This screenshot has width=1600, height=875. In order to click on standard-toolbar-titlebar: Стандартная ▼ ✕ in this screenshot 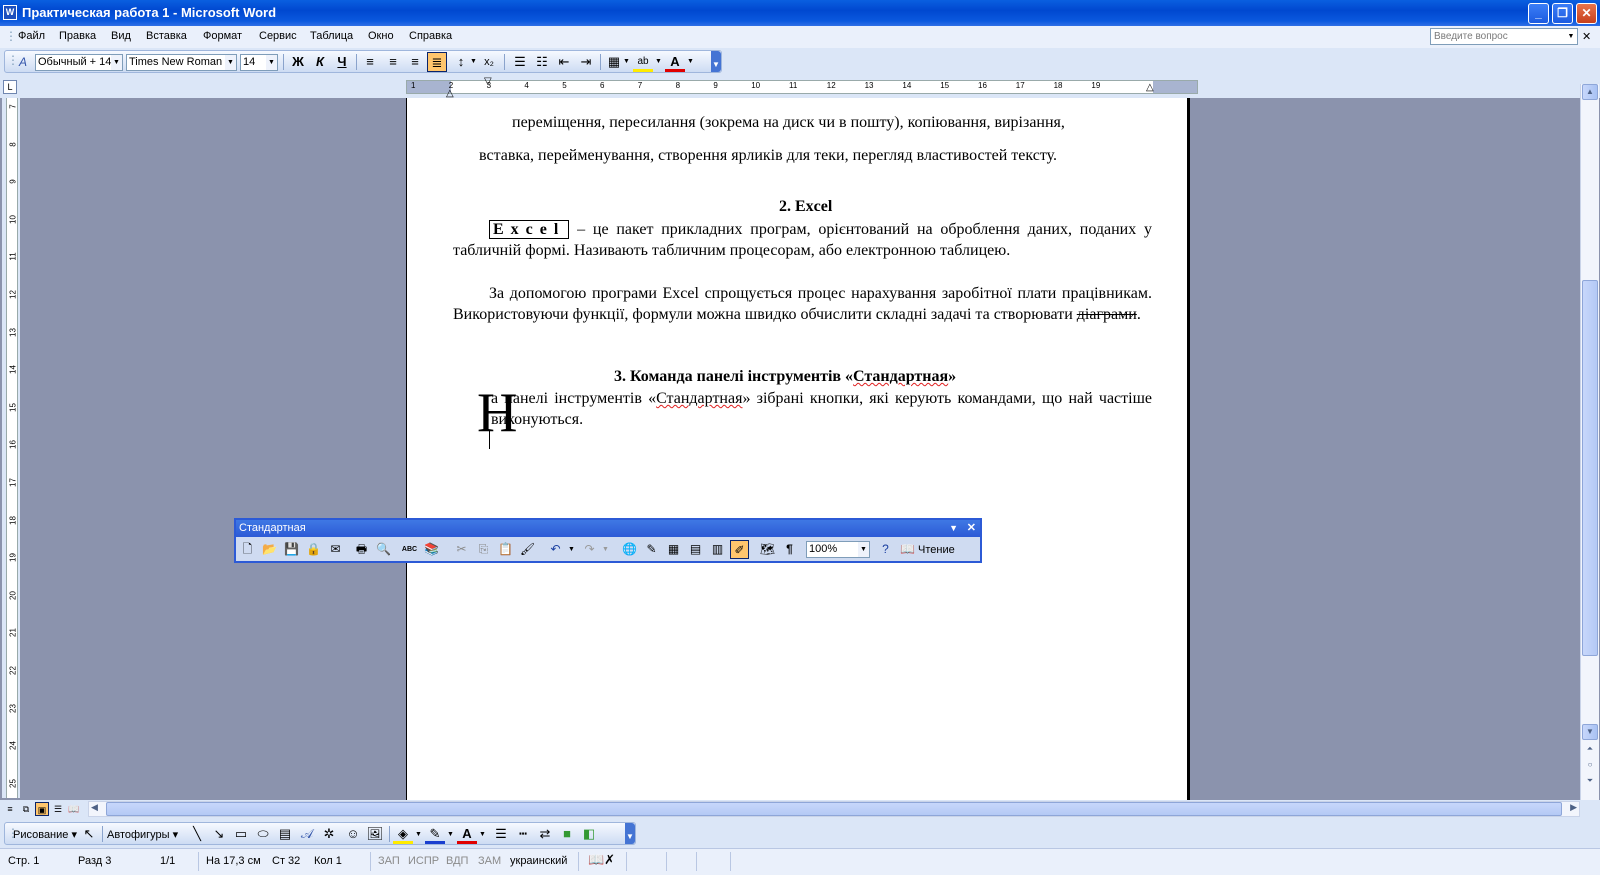, I will do `click(608, 528)`.